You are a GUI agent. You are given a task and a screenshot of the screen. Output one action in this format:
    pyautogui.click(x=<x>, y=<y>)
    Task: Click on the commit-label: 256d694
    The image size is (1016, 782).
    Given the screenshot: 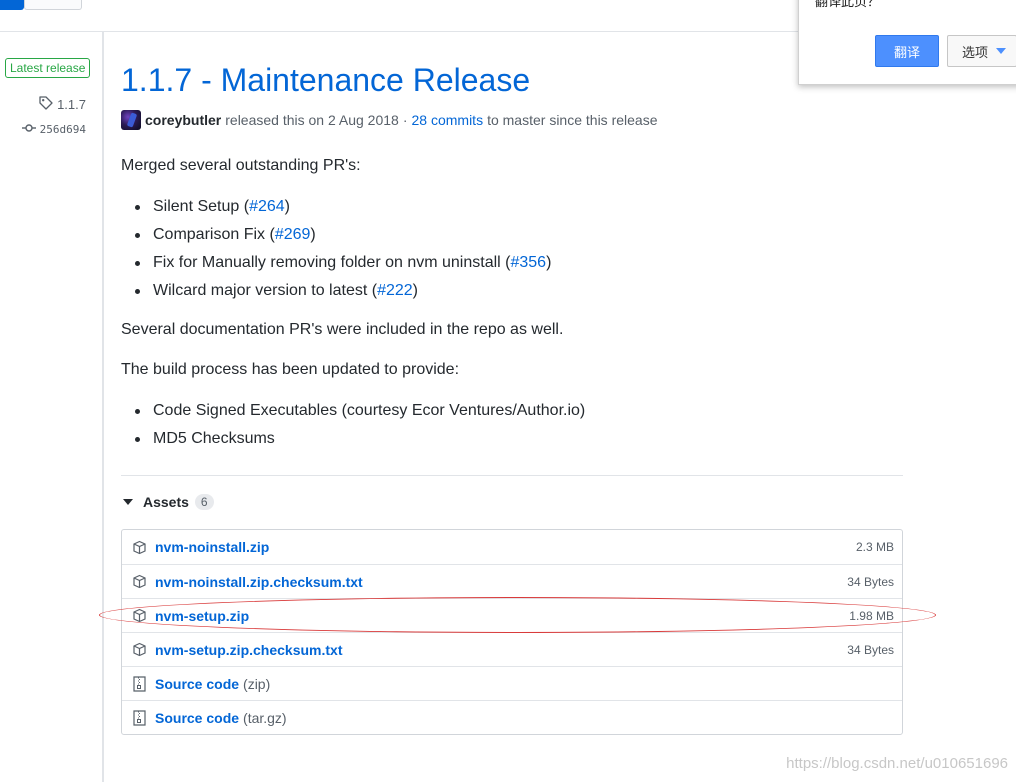 What is the action you would take?
    pyautogui.click(x=62, y=129)
    